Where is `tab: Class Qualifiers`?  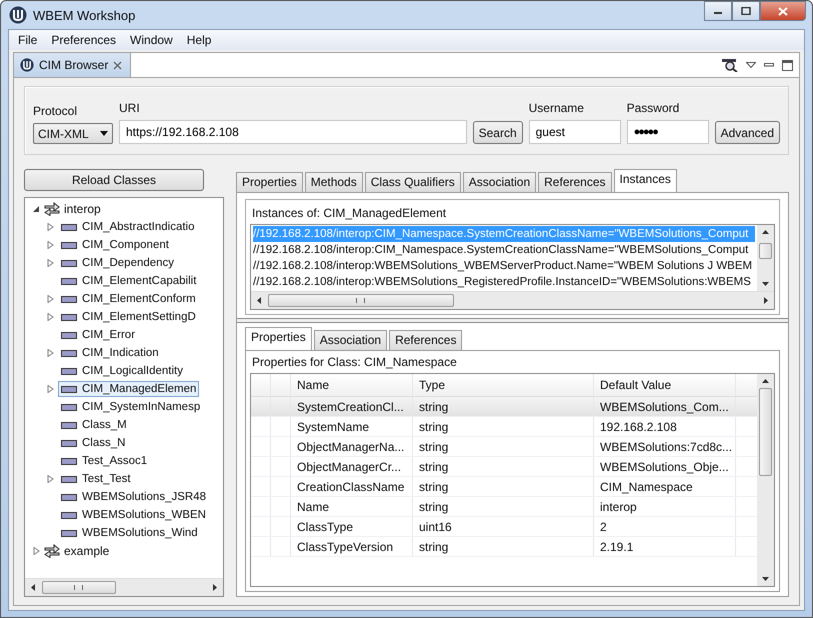 tab: Class Qualifiers is located at coordinates (412, 182).